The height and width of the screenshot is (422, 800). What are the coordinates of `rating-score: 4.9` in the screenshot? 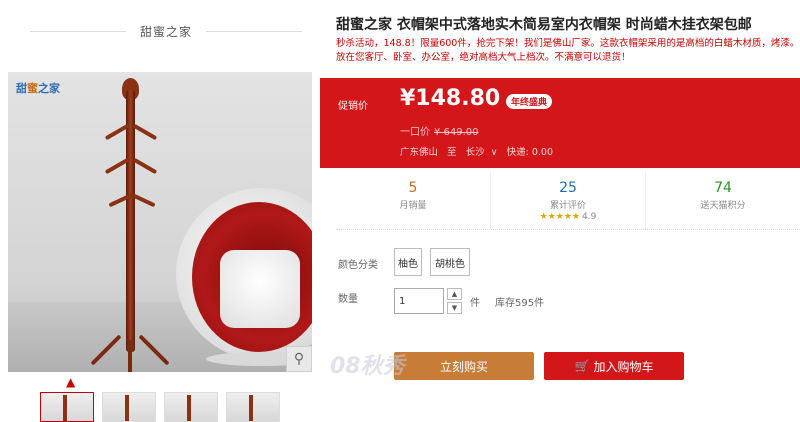 It's located at (589, 217).